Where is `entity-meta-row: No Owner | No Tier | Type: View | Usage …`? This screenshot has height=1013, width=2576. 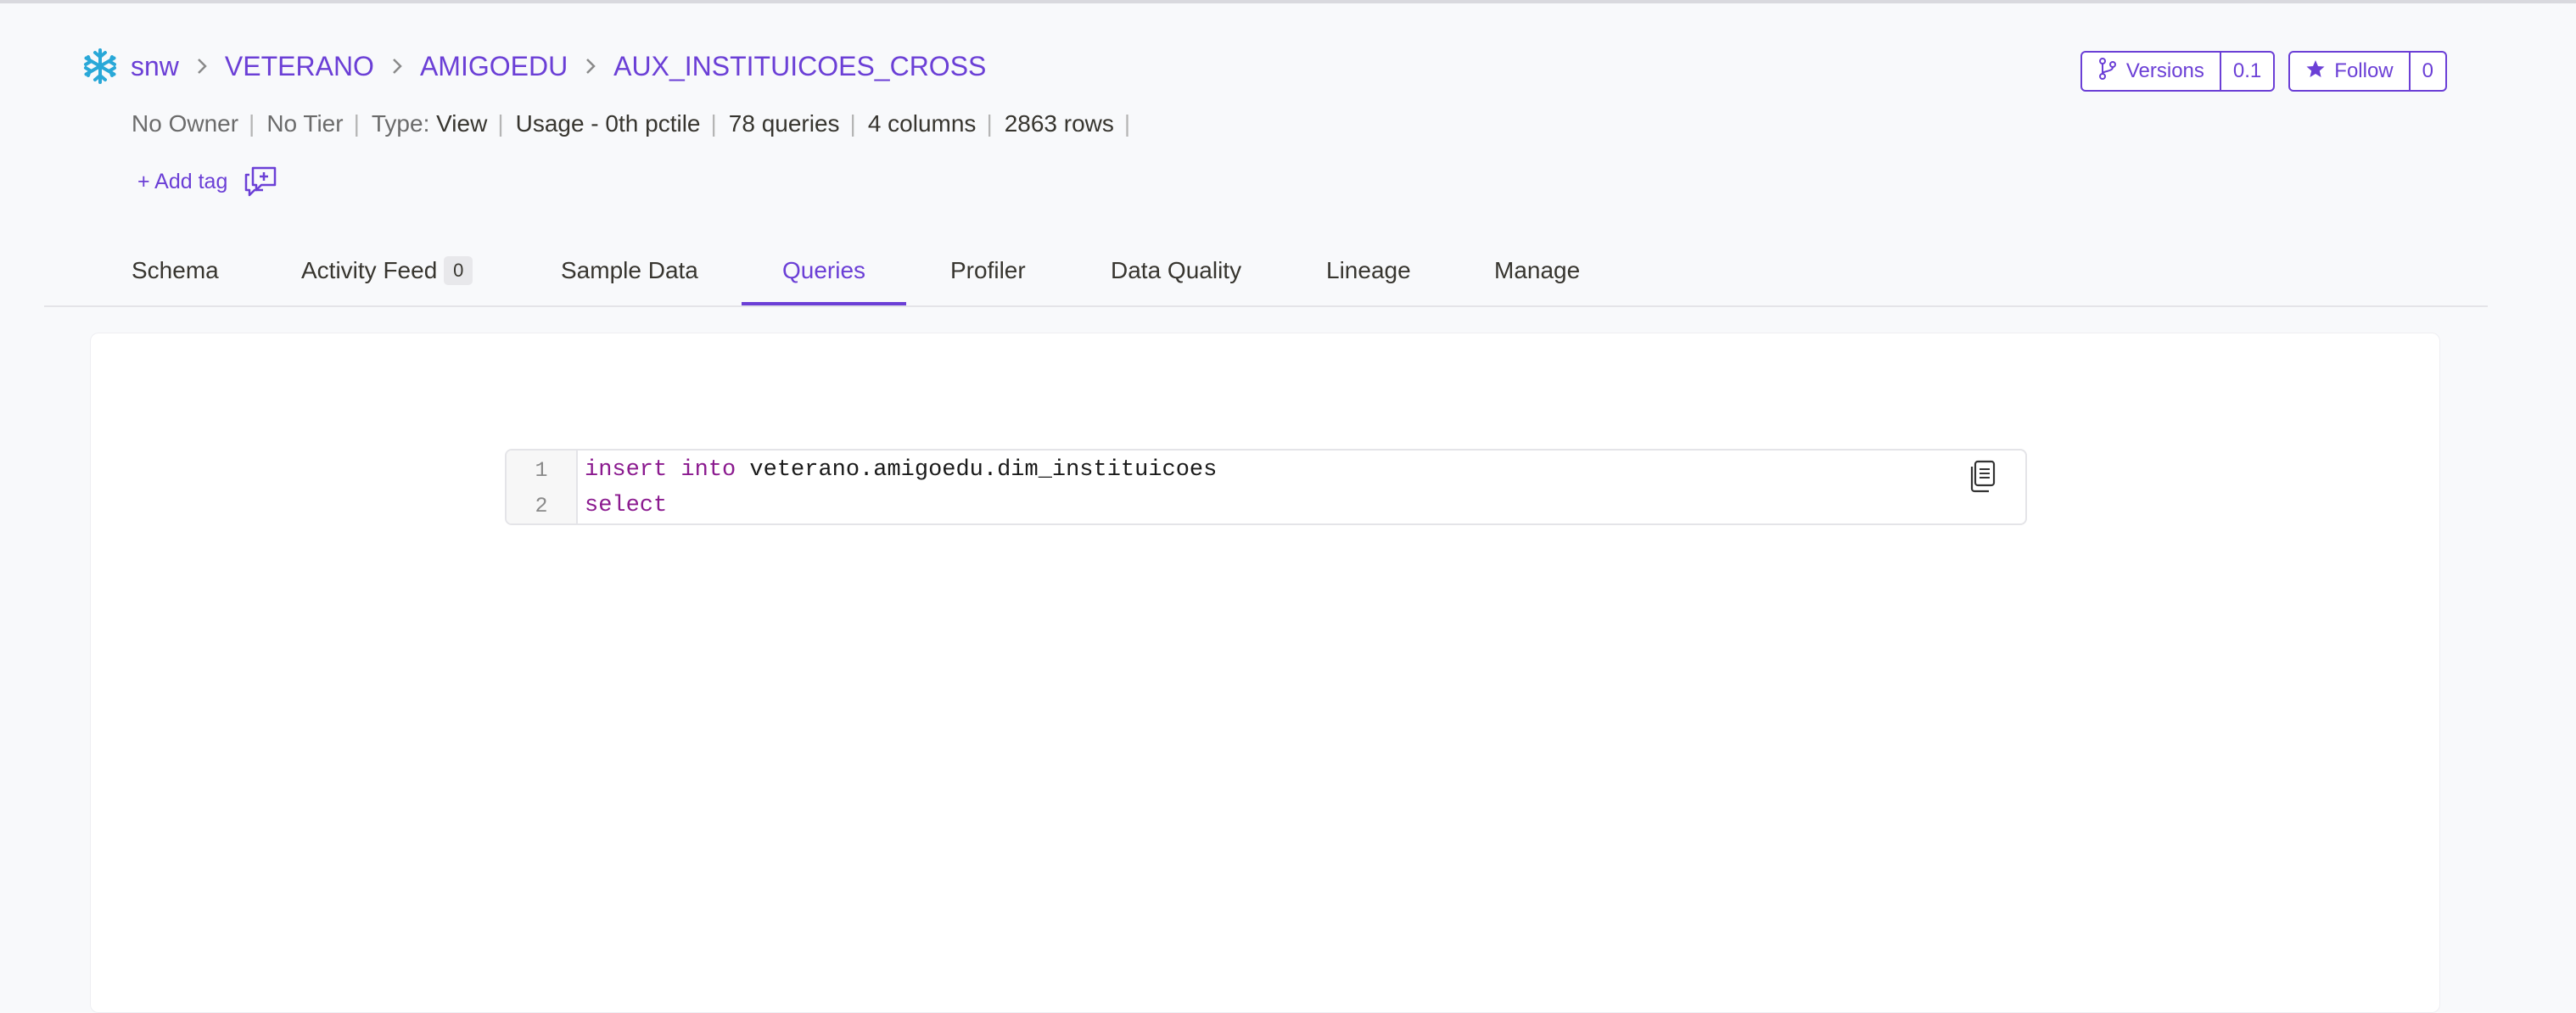
entity-meta-row: No Owner | No Tier | Type: View | Usage … is located at coordinates (637, 124).